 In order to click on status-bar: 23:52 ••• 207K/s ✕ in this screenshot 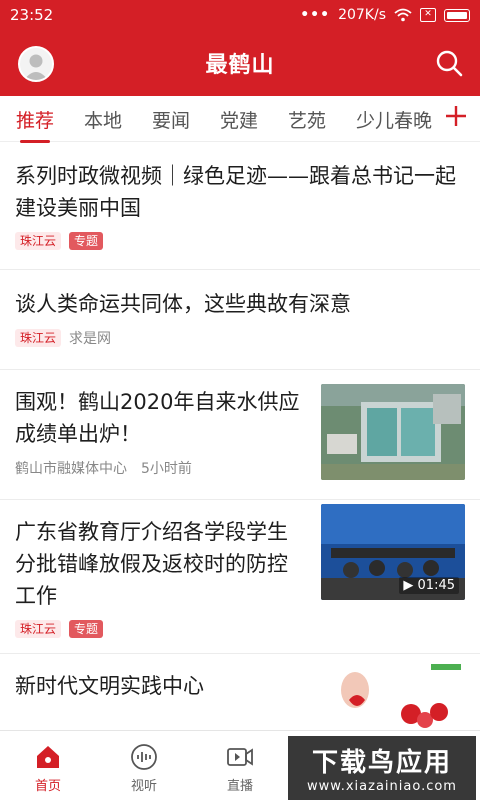, I will do `click(240, 15)`.